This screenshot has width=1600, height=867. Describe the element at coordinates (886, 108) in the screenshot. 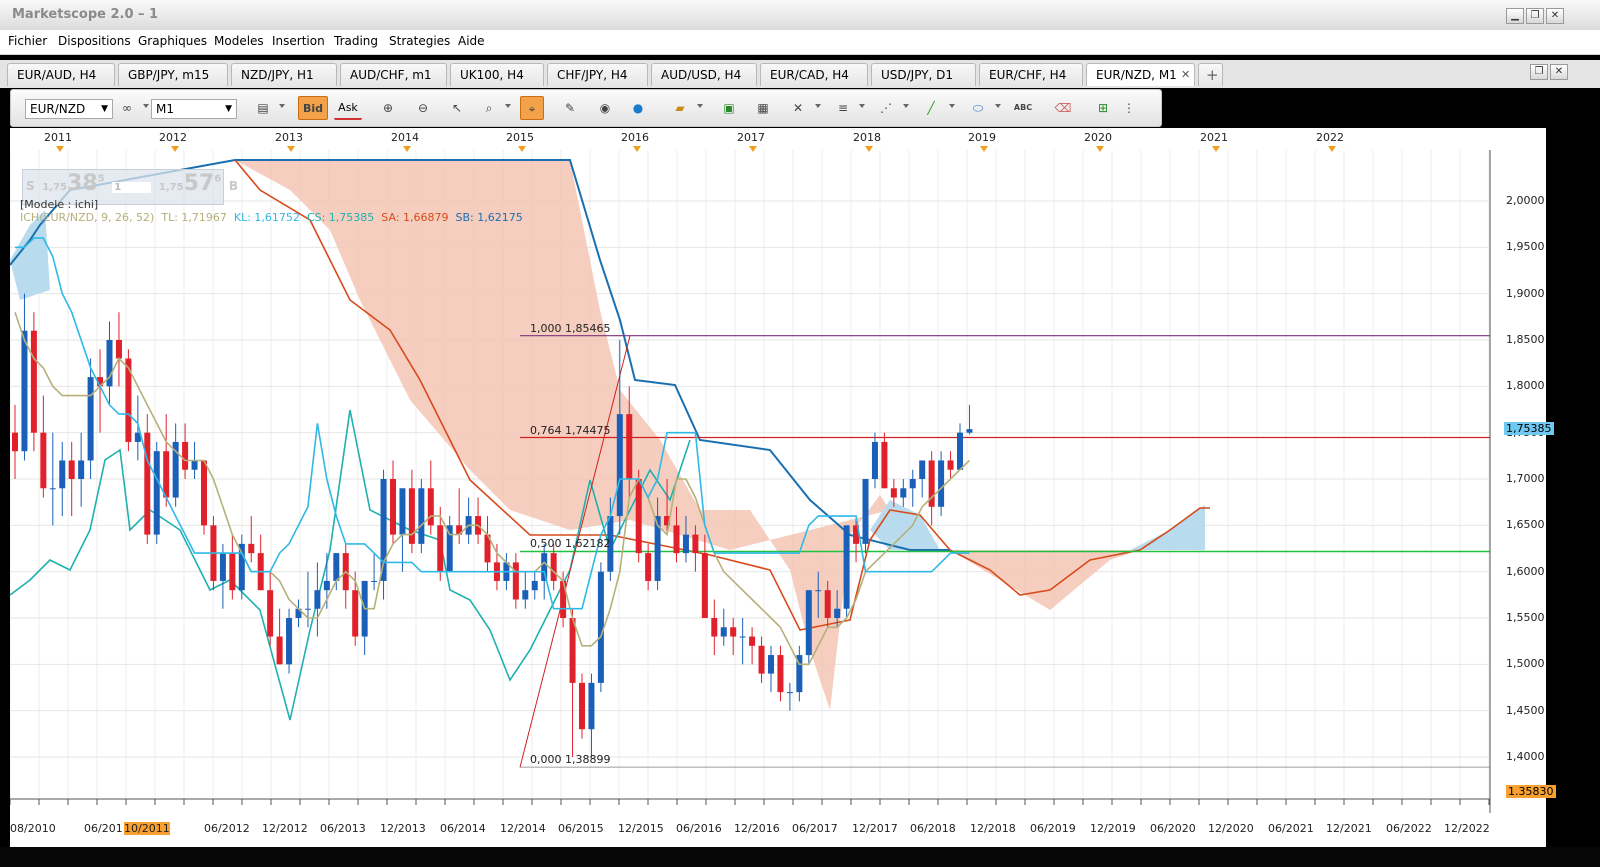

I see `fan-icon: ⋰` at that location.